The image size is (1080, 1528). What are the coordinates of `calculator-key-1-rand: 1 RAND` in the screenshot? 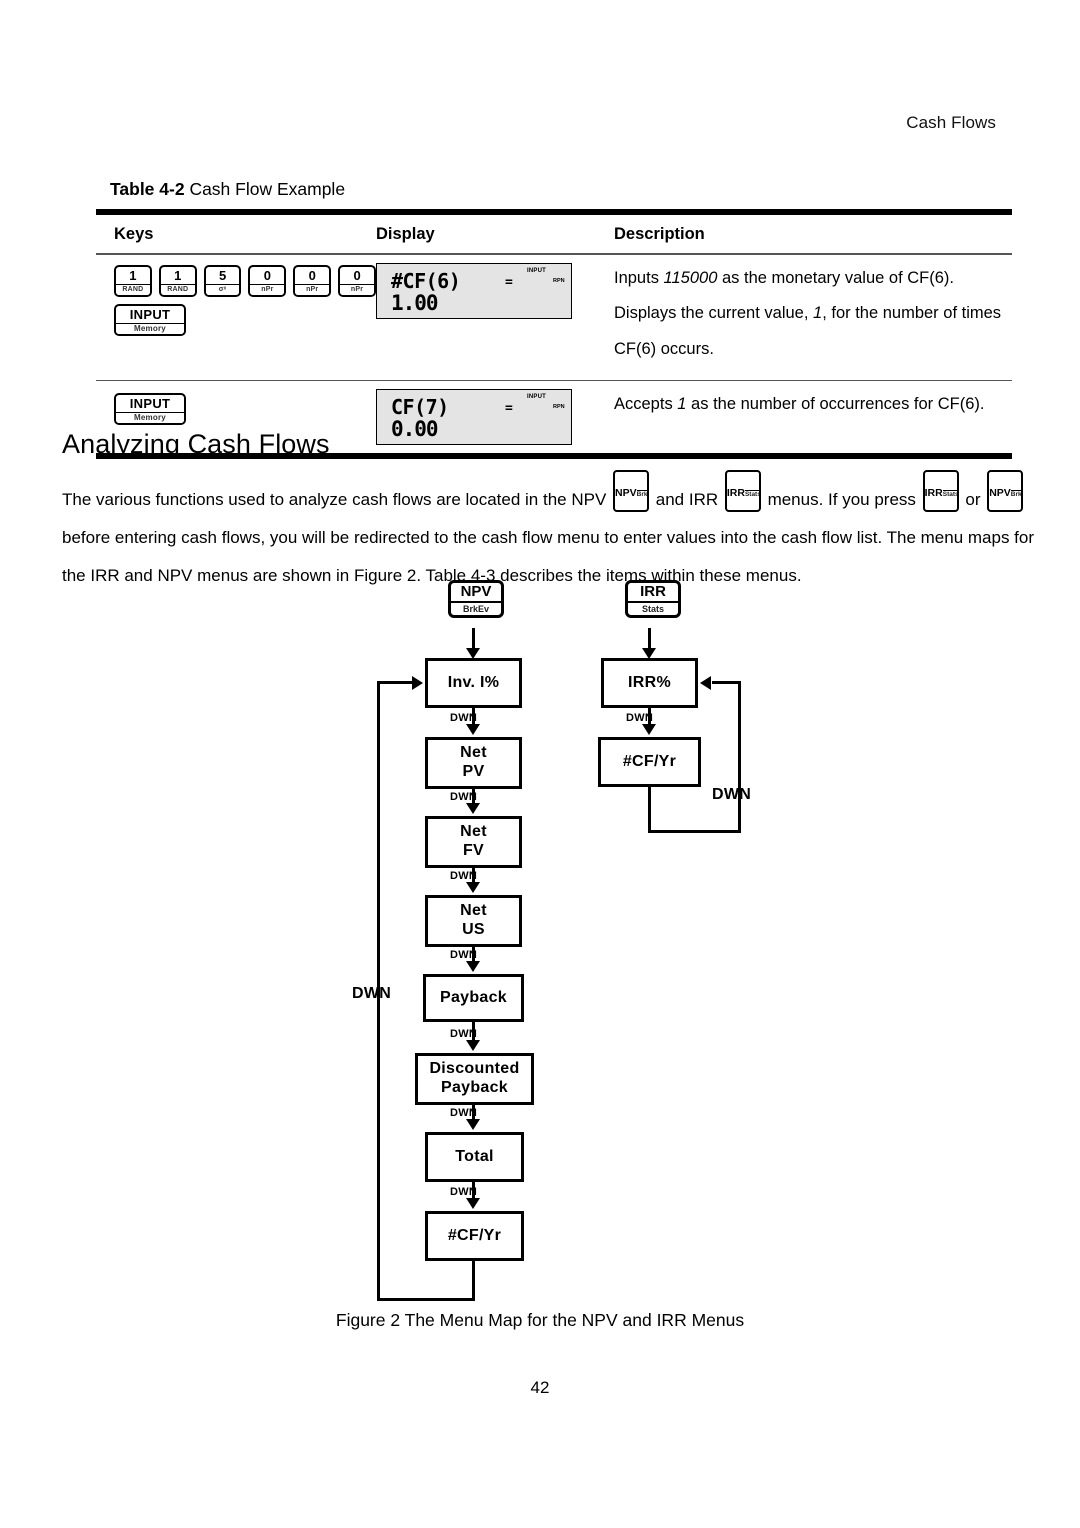 It's located at (133, 280).